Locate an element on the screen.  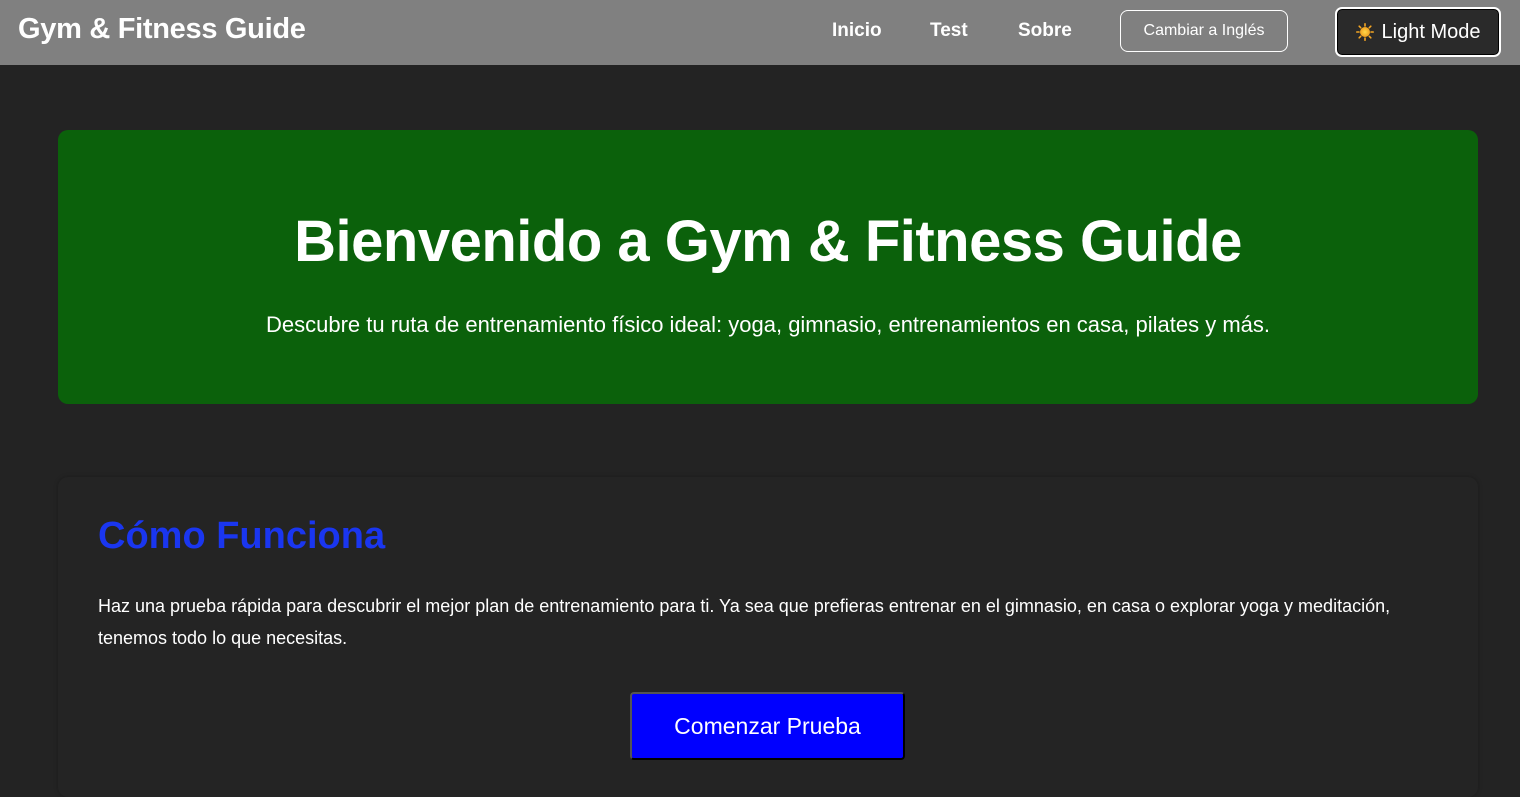
sun-icon is located at coordinates (1364, 32).